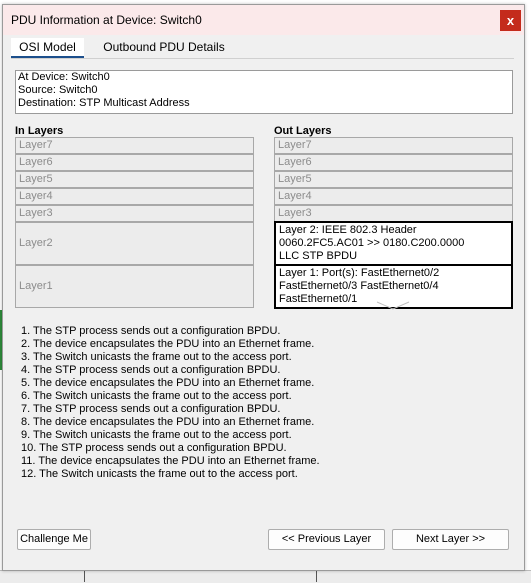  I want to click on out-layer-2-line: 0060.2FC5.AC01 >> 0180.C200.0000, so click(372, 243).